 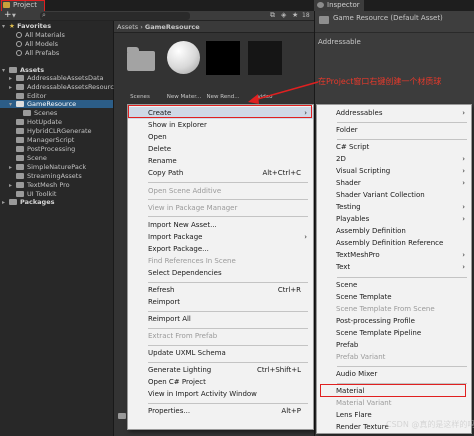 What do you see at coordinates (37, 53) in the screenshot?
I see `tree-fav-item: All Prefabs` at bounding box center [37, 53].